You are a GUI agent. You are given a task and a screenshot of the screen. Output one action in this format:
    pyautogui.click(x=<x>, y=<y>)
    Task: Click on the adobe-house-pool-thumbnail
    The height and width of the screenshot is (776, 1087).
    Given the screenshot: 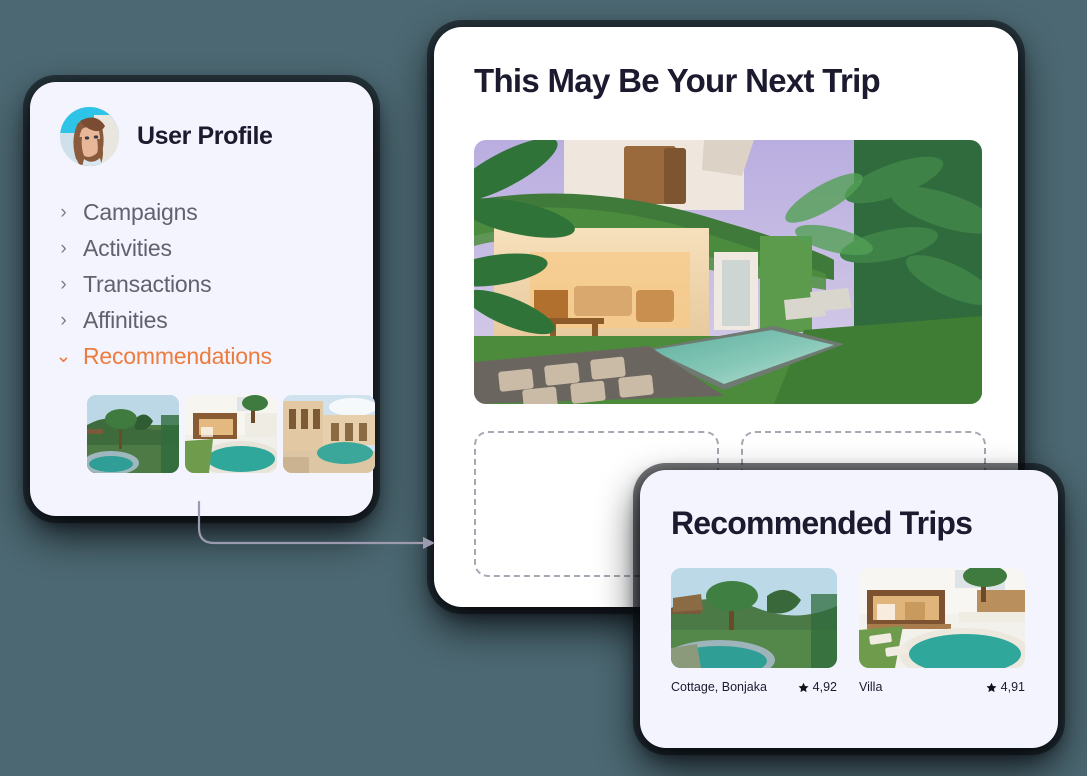 What is the action you would take?
    pyautogui.click(x=329, y=434)
    